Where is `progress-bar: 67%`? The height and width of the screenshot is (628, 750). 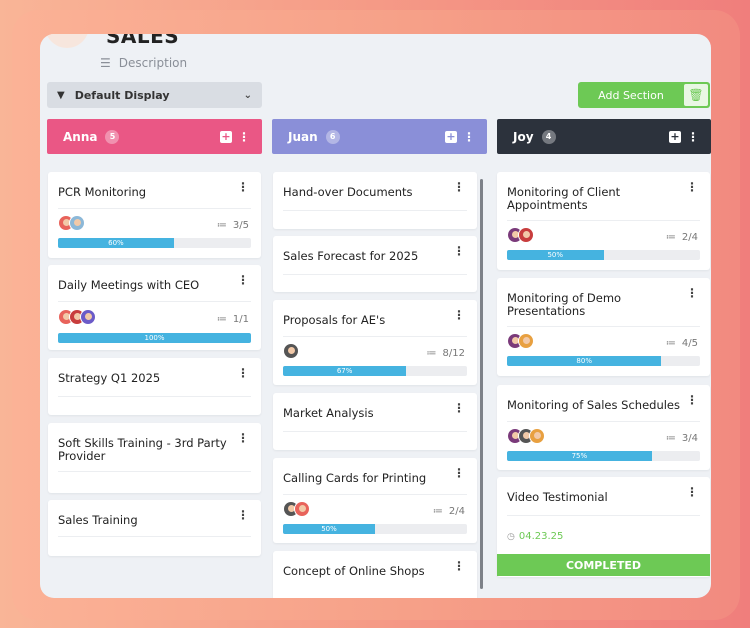 progress-bar: 67% is located at coordinates (375, 371).